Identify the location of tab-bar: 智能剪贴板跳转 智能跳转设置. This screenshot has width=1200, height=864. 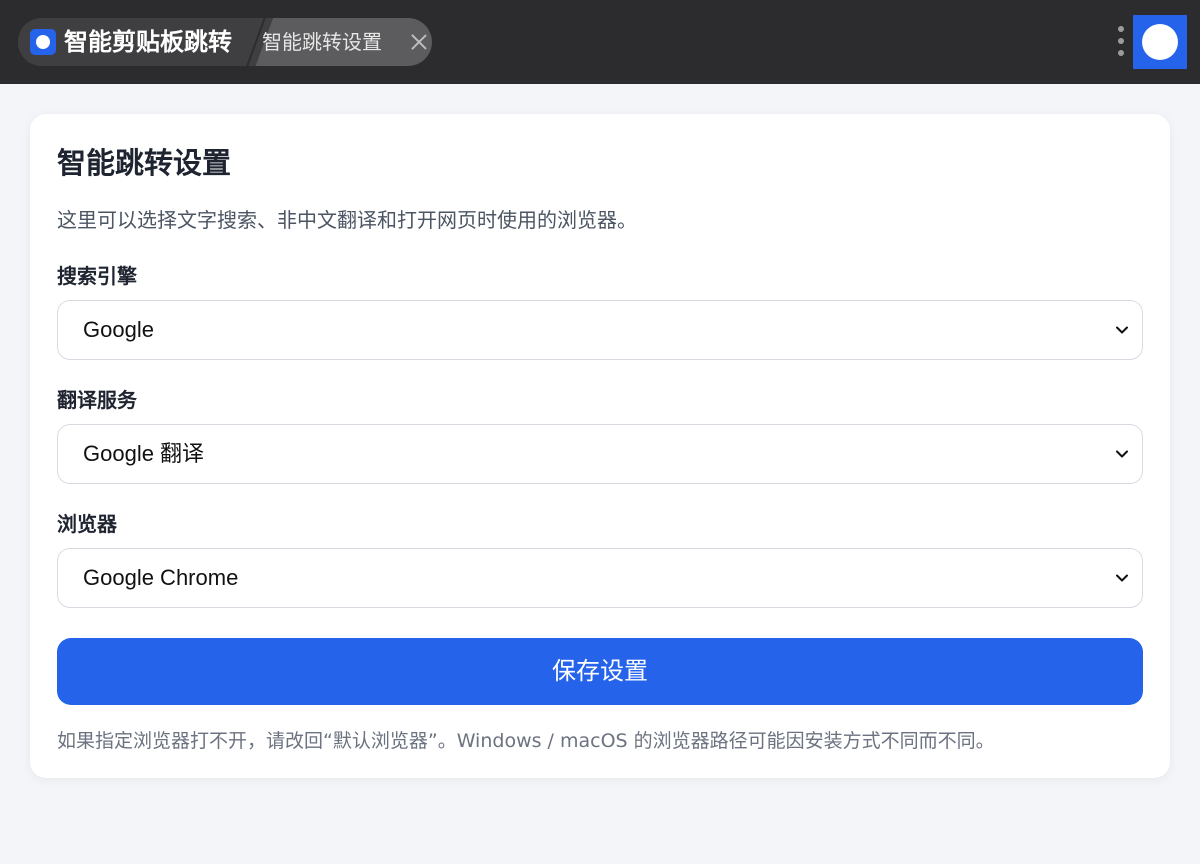
(225, 42).